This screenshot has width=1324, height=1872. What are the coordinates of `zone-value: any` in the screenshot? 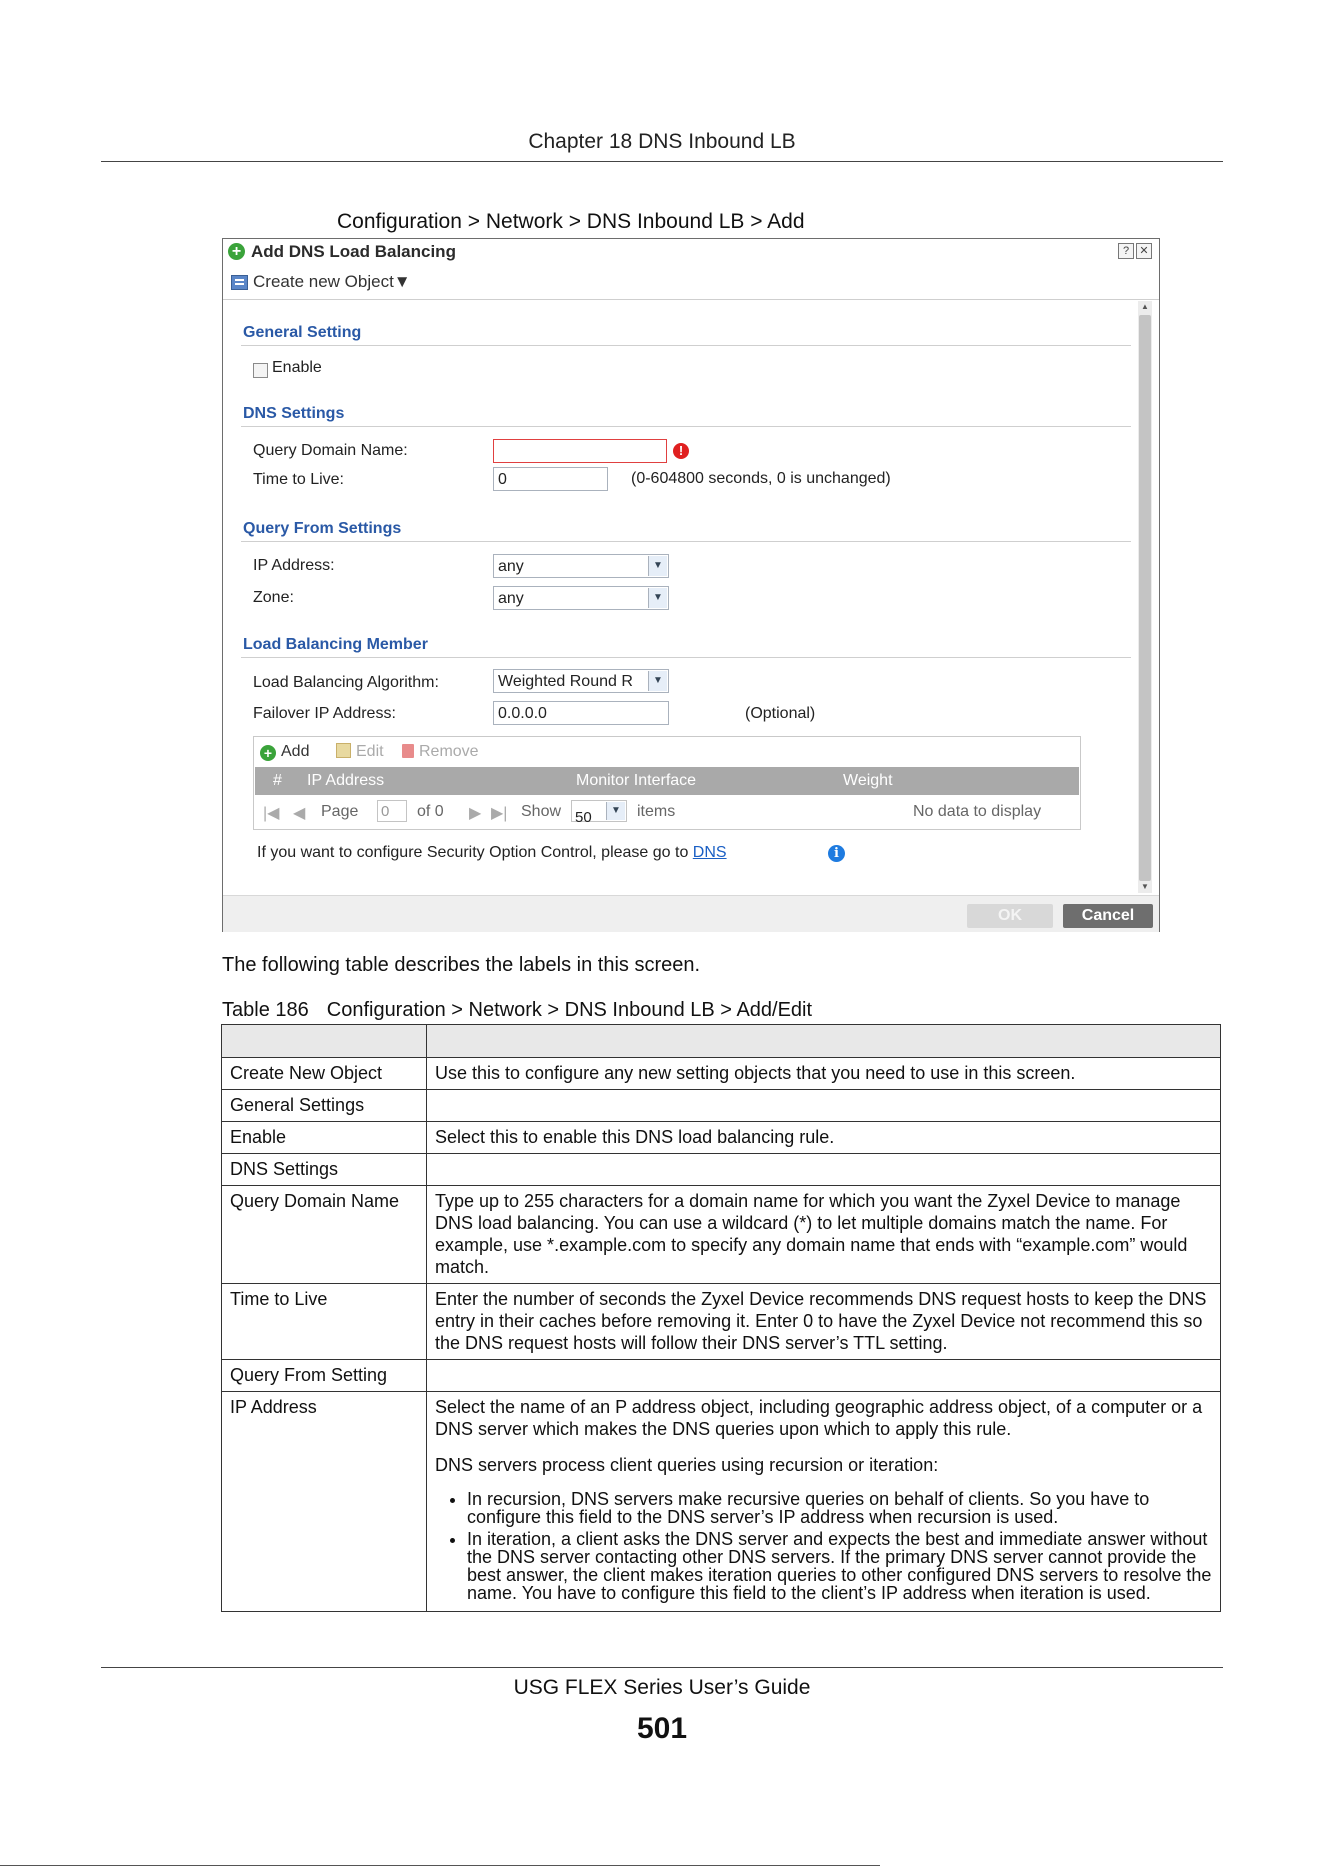 It's located at (511, 598).